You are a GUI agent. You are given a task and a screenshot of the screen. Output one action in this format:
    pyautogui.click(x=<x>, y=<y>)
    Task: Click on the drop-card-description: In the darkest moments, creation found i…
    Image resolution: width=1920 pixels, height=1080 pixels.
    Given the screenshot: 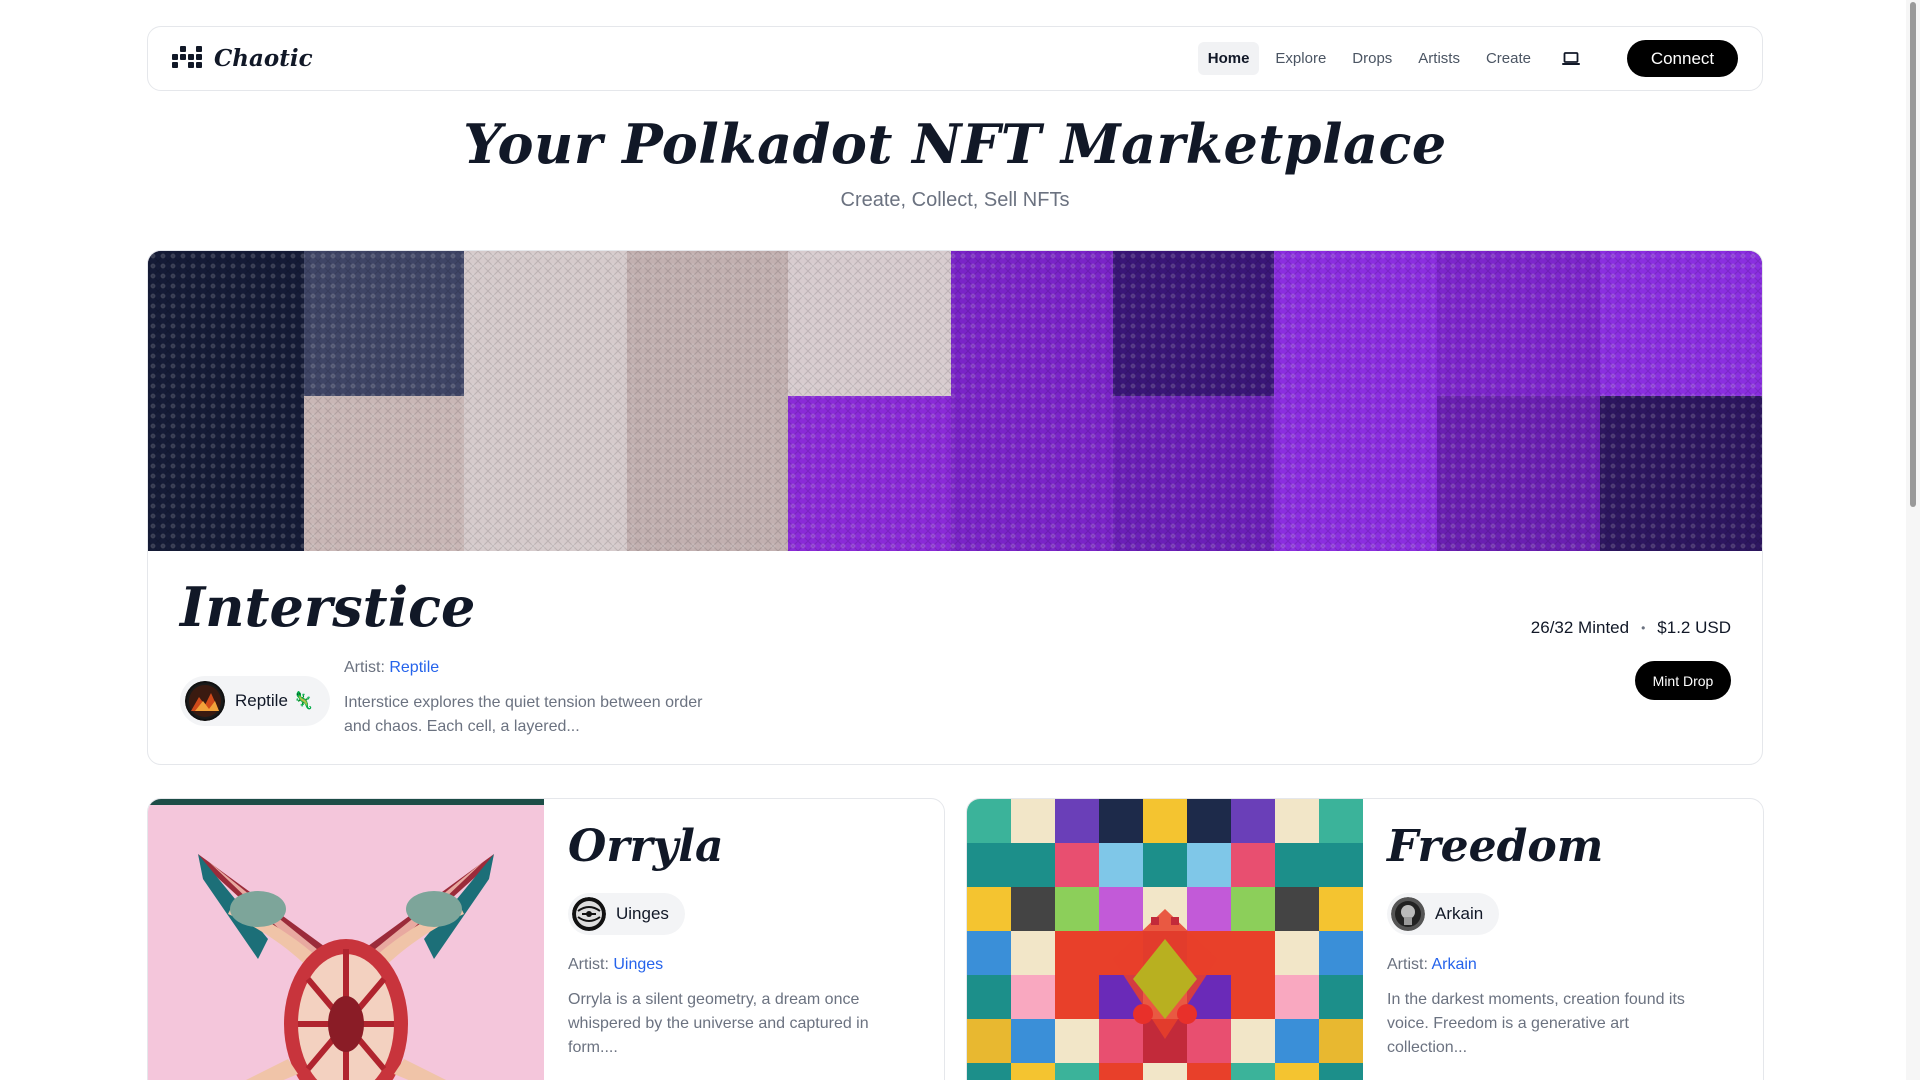 What is the action you would take?
    pyautogui.click(x=1536, y=1023)
    